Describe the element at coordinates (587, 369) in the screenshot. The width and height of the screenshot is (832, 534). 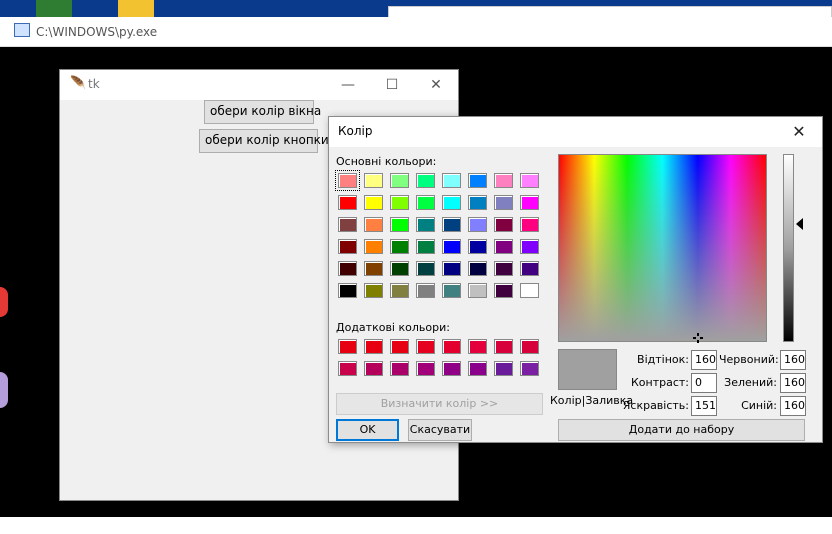
I see `color-preview` at that location.